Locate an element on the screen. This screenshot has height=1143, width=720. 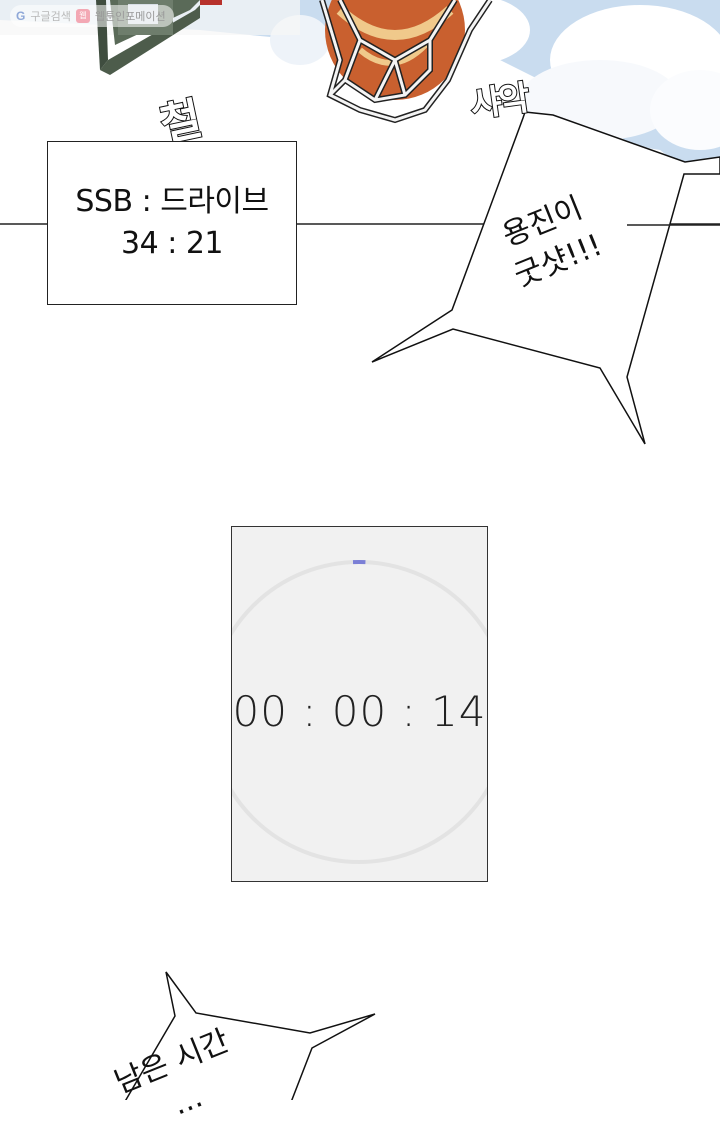
timer-card: 00 : 00 : 14 is located at coordinates (359, 704).